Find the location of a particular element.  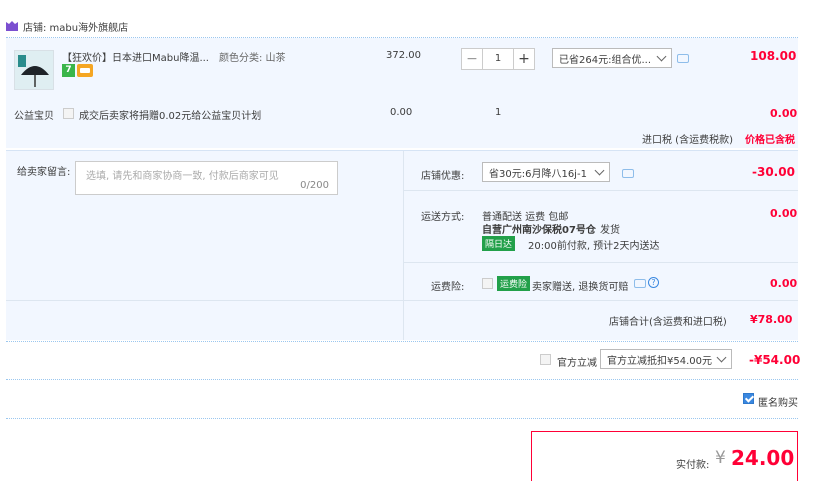

insurance-checkbox is located at coordinates (487, 283).